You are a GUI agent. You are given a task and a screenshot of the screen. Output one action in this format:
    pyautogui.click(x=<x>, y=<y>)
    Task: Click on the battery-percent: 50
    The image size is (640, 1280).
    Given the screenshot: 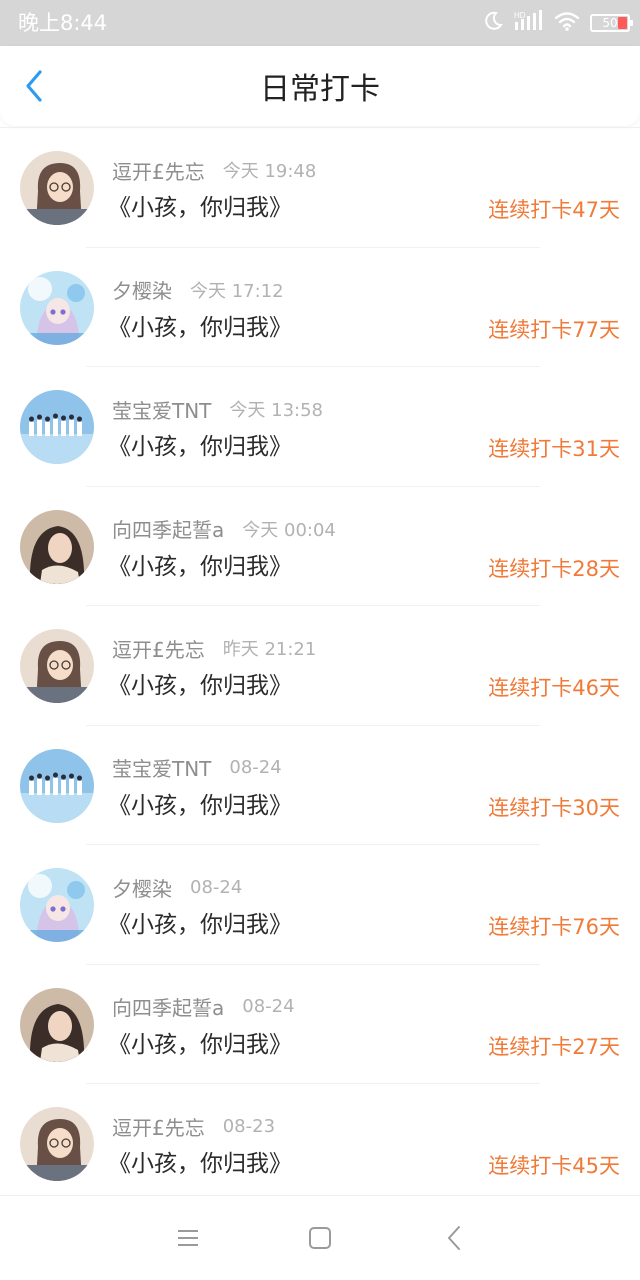 What is the action you would take?
    pyautogui.click(x=610, y=23)
    